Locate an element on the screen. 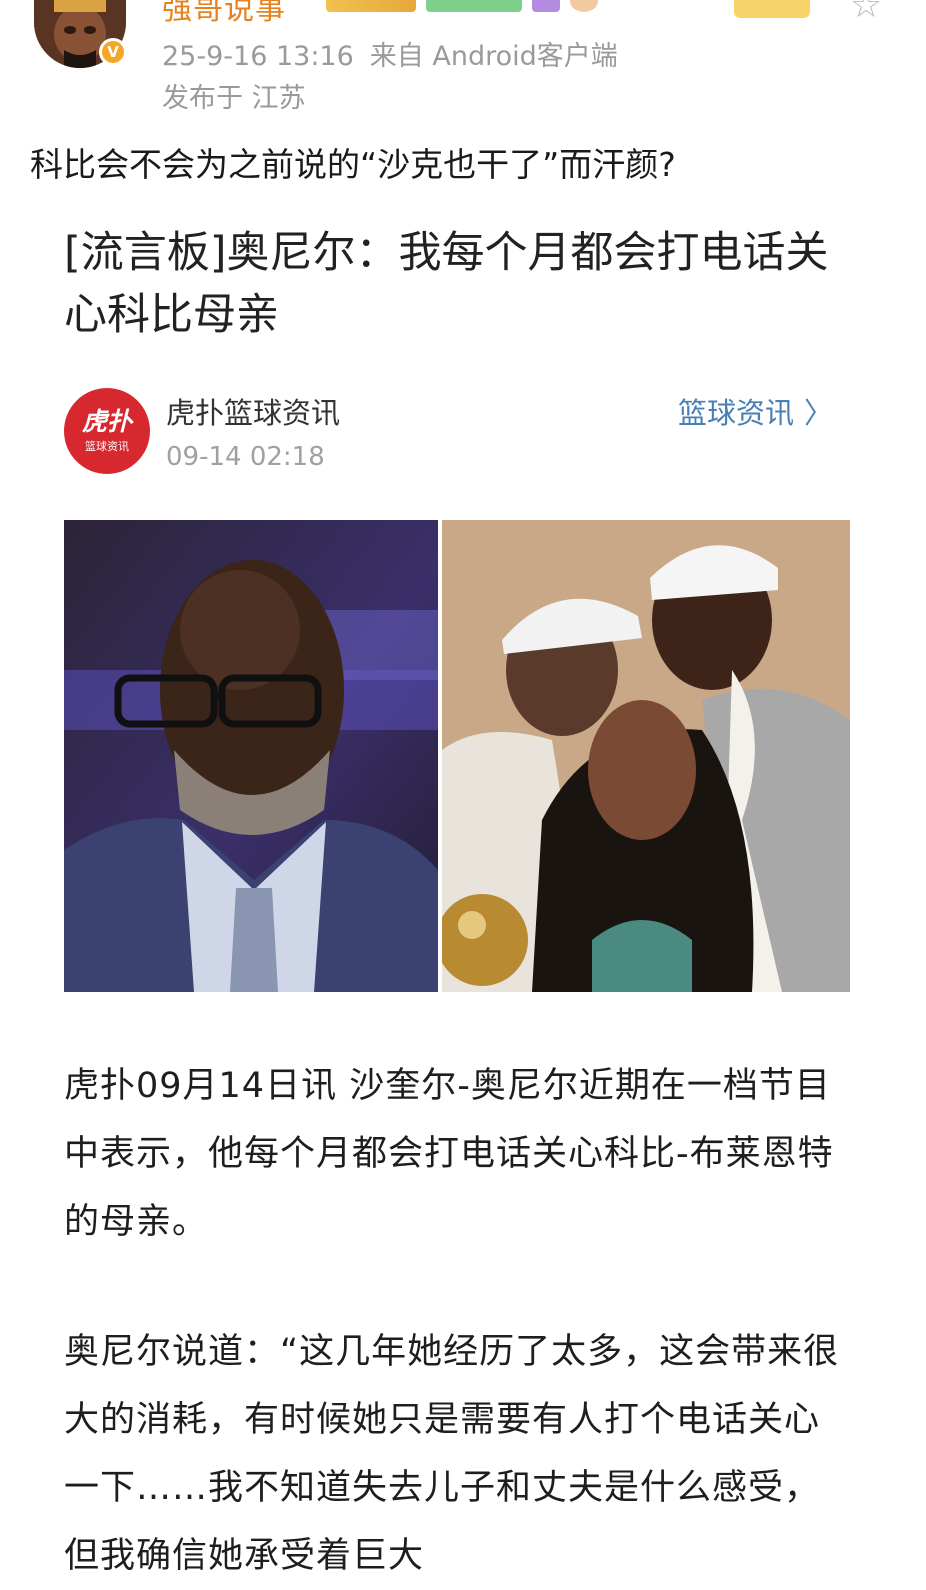  category-link-label: 篮球资讯 is located at coordinates (736, 413).